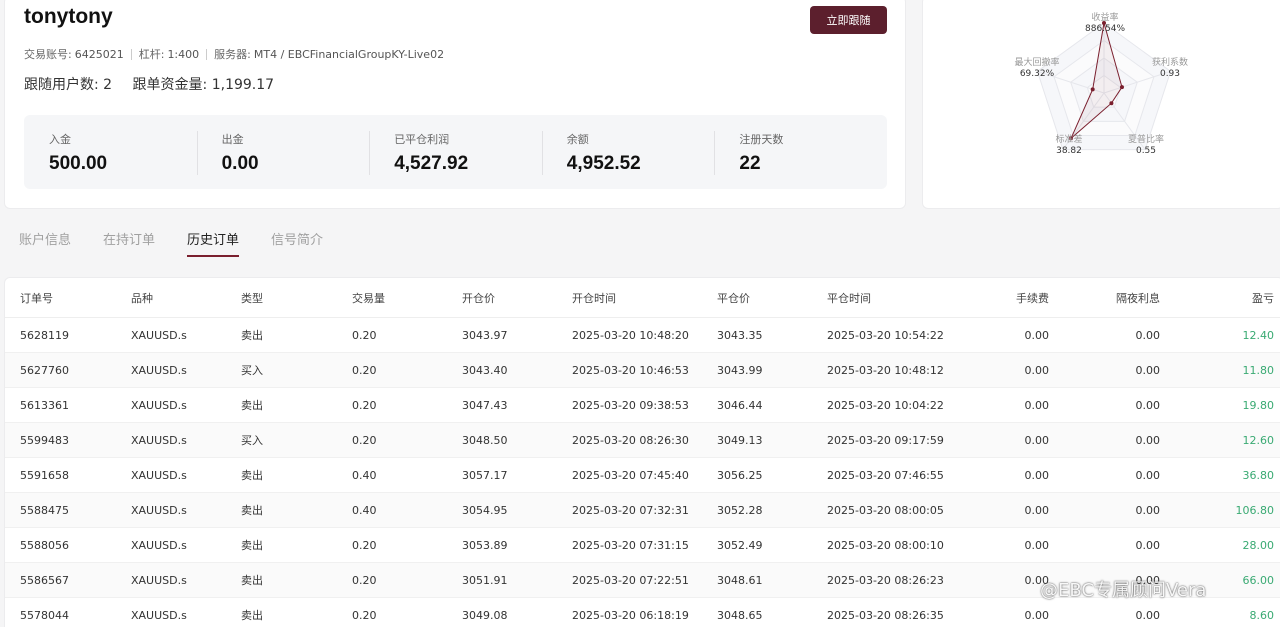 This screenshot has width=1280, height=627. What do you see at coordinates (60, 139) in the screenshot?
I see `stat-label: 入金` at bounding box center [60, 139].